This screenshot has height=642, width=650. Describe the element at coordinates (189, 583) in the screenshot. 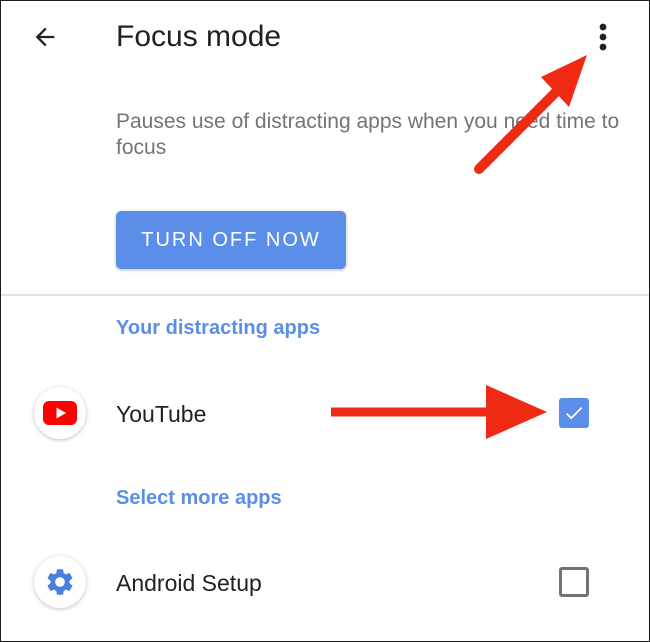

I see `app-name-android-setup: Android Setup` at that location.